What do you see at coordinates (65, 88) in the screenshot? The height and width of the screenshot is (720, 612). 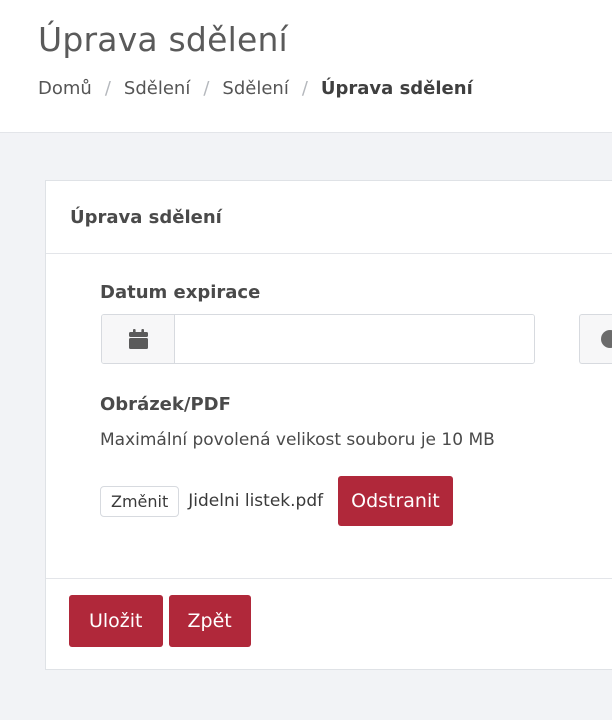 I see `breadcrumb-home: Domů` at bounding box center [65, 88].